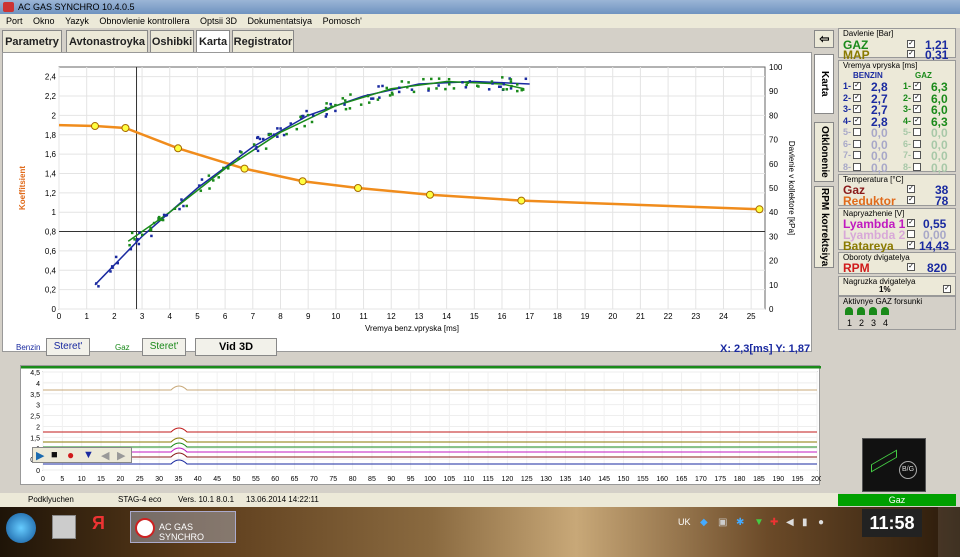  What do you see at coordinates (874, 323) in the screenshot?
I see `injector-3-label: 3` at bounding box center [874, 323].